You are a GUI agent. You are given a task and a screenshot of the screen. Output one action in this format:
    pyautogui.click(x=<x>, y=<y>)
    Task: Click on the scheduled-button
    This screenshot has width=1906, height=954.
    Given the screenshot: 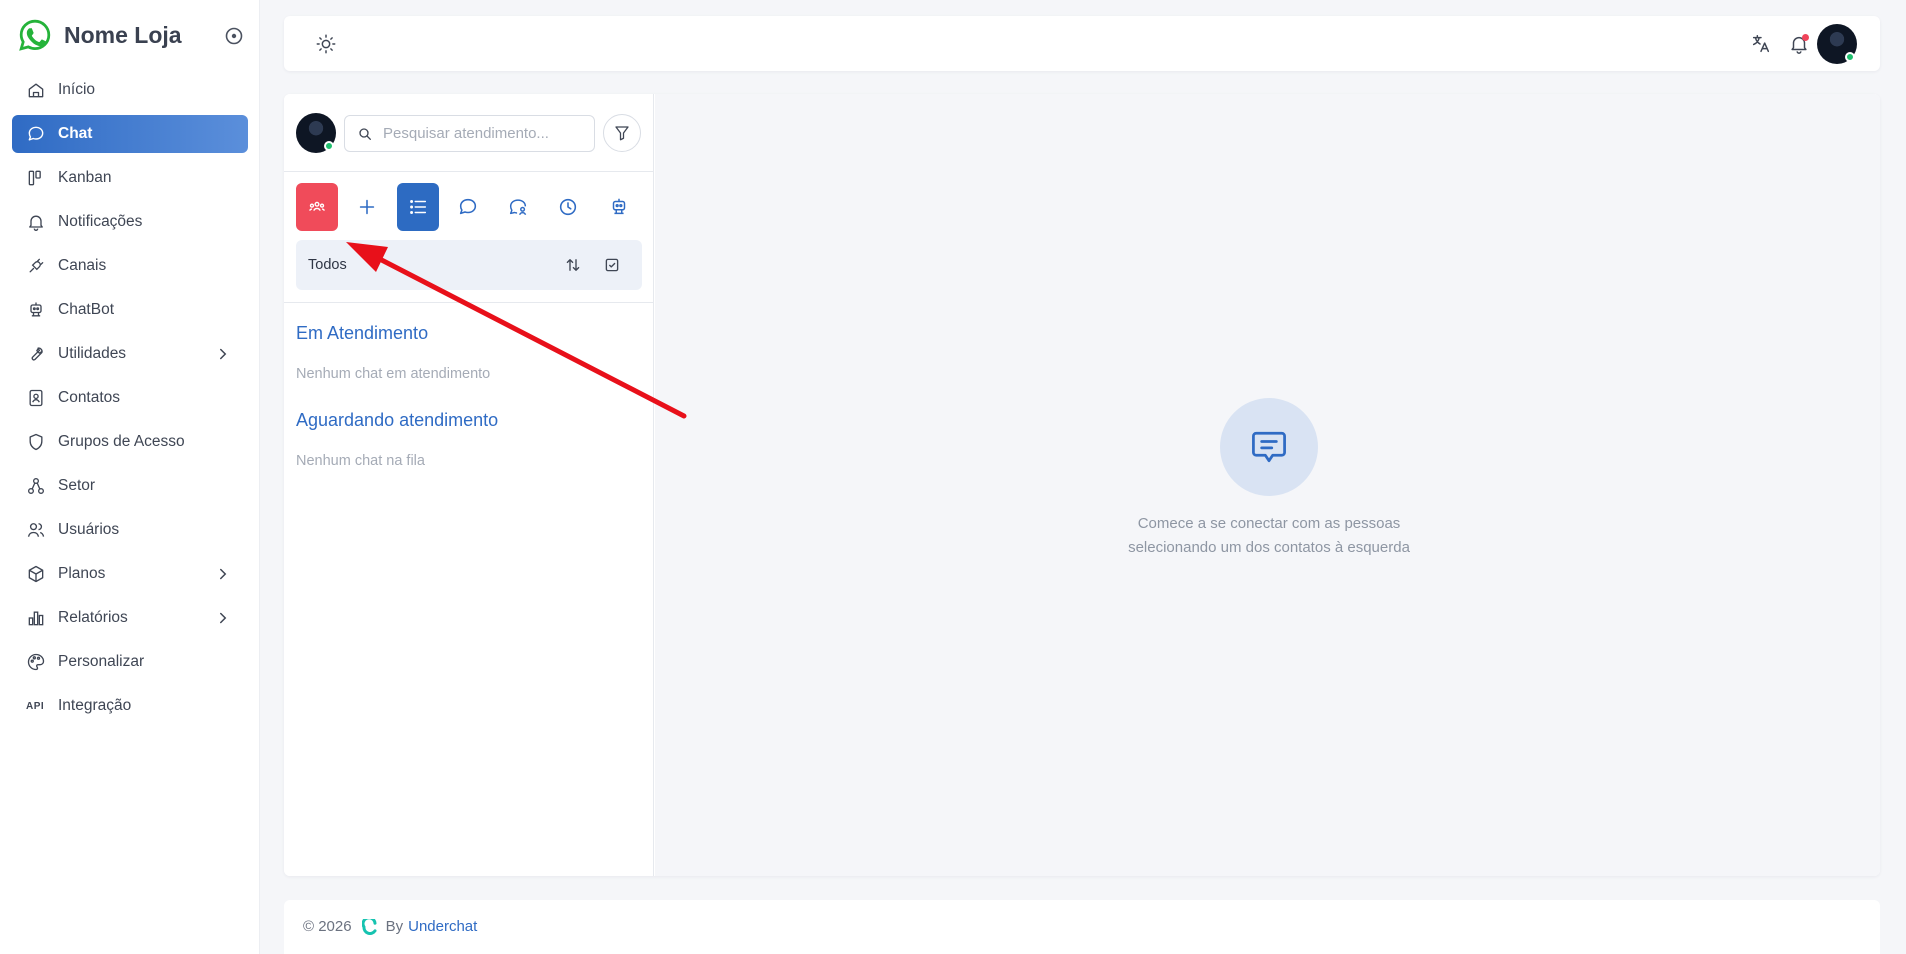 What is the action you would take?
    pyautogui.click(x=568, y=207)
    